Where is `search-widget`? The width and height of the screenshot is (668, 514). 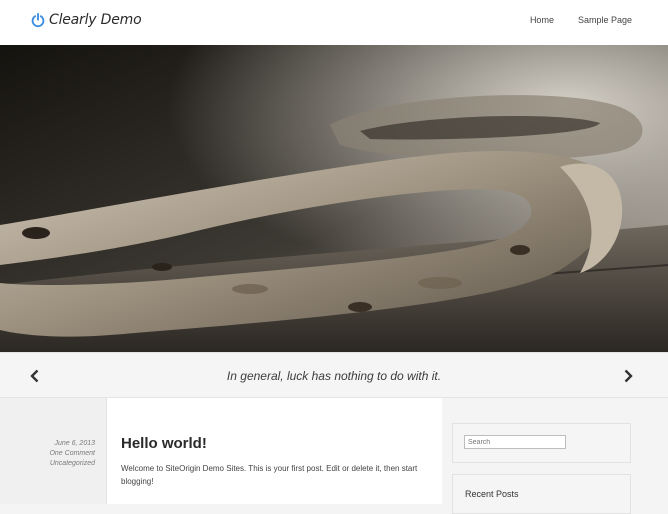 search-widget is located at coordinates (541, 443).